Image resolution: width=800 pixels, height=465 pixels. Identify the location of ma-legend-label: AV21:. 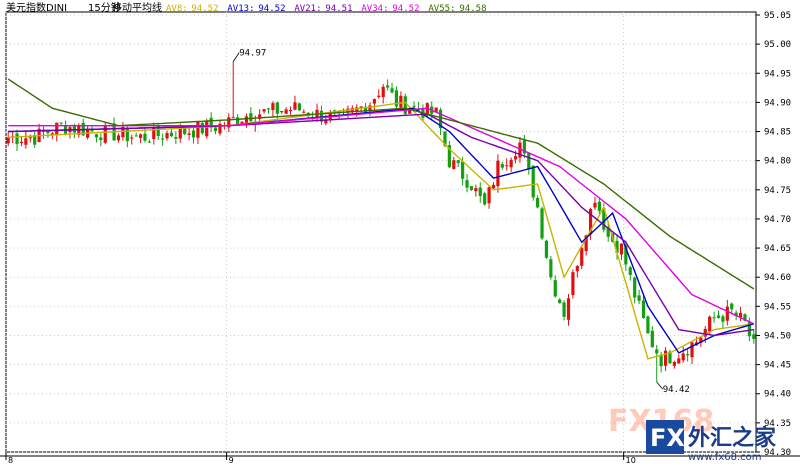
(307, 9).